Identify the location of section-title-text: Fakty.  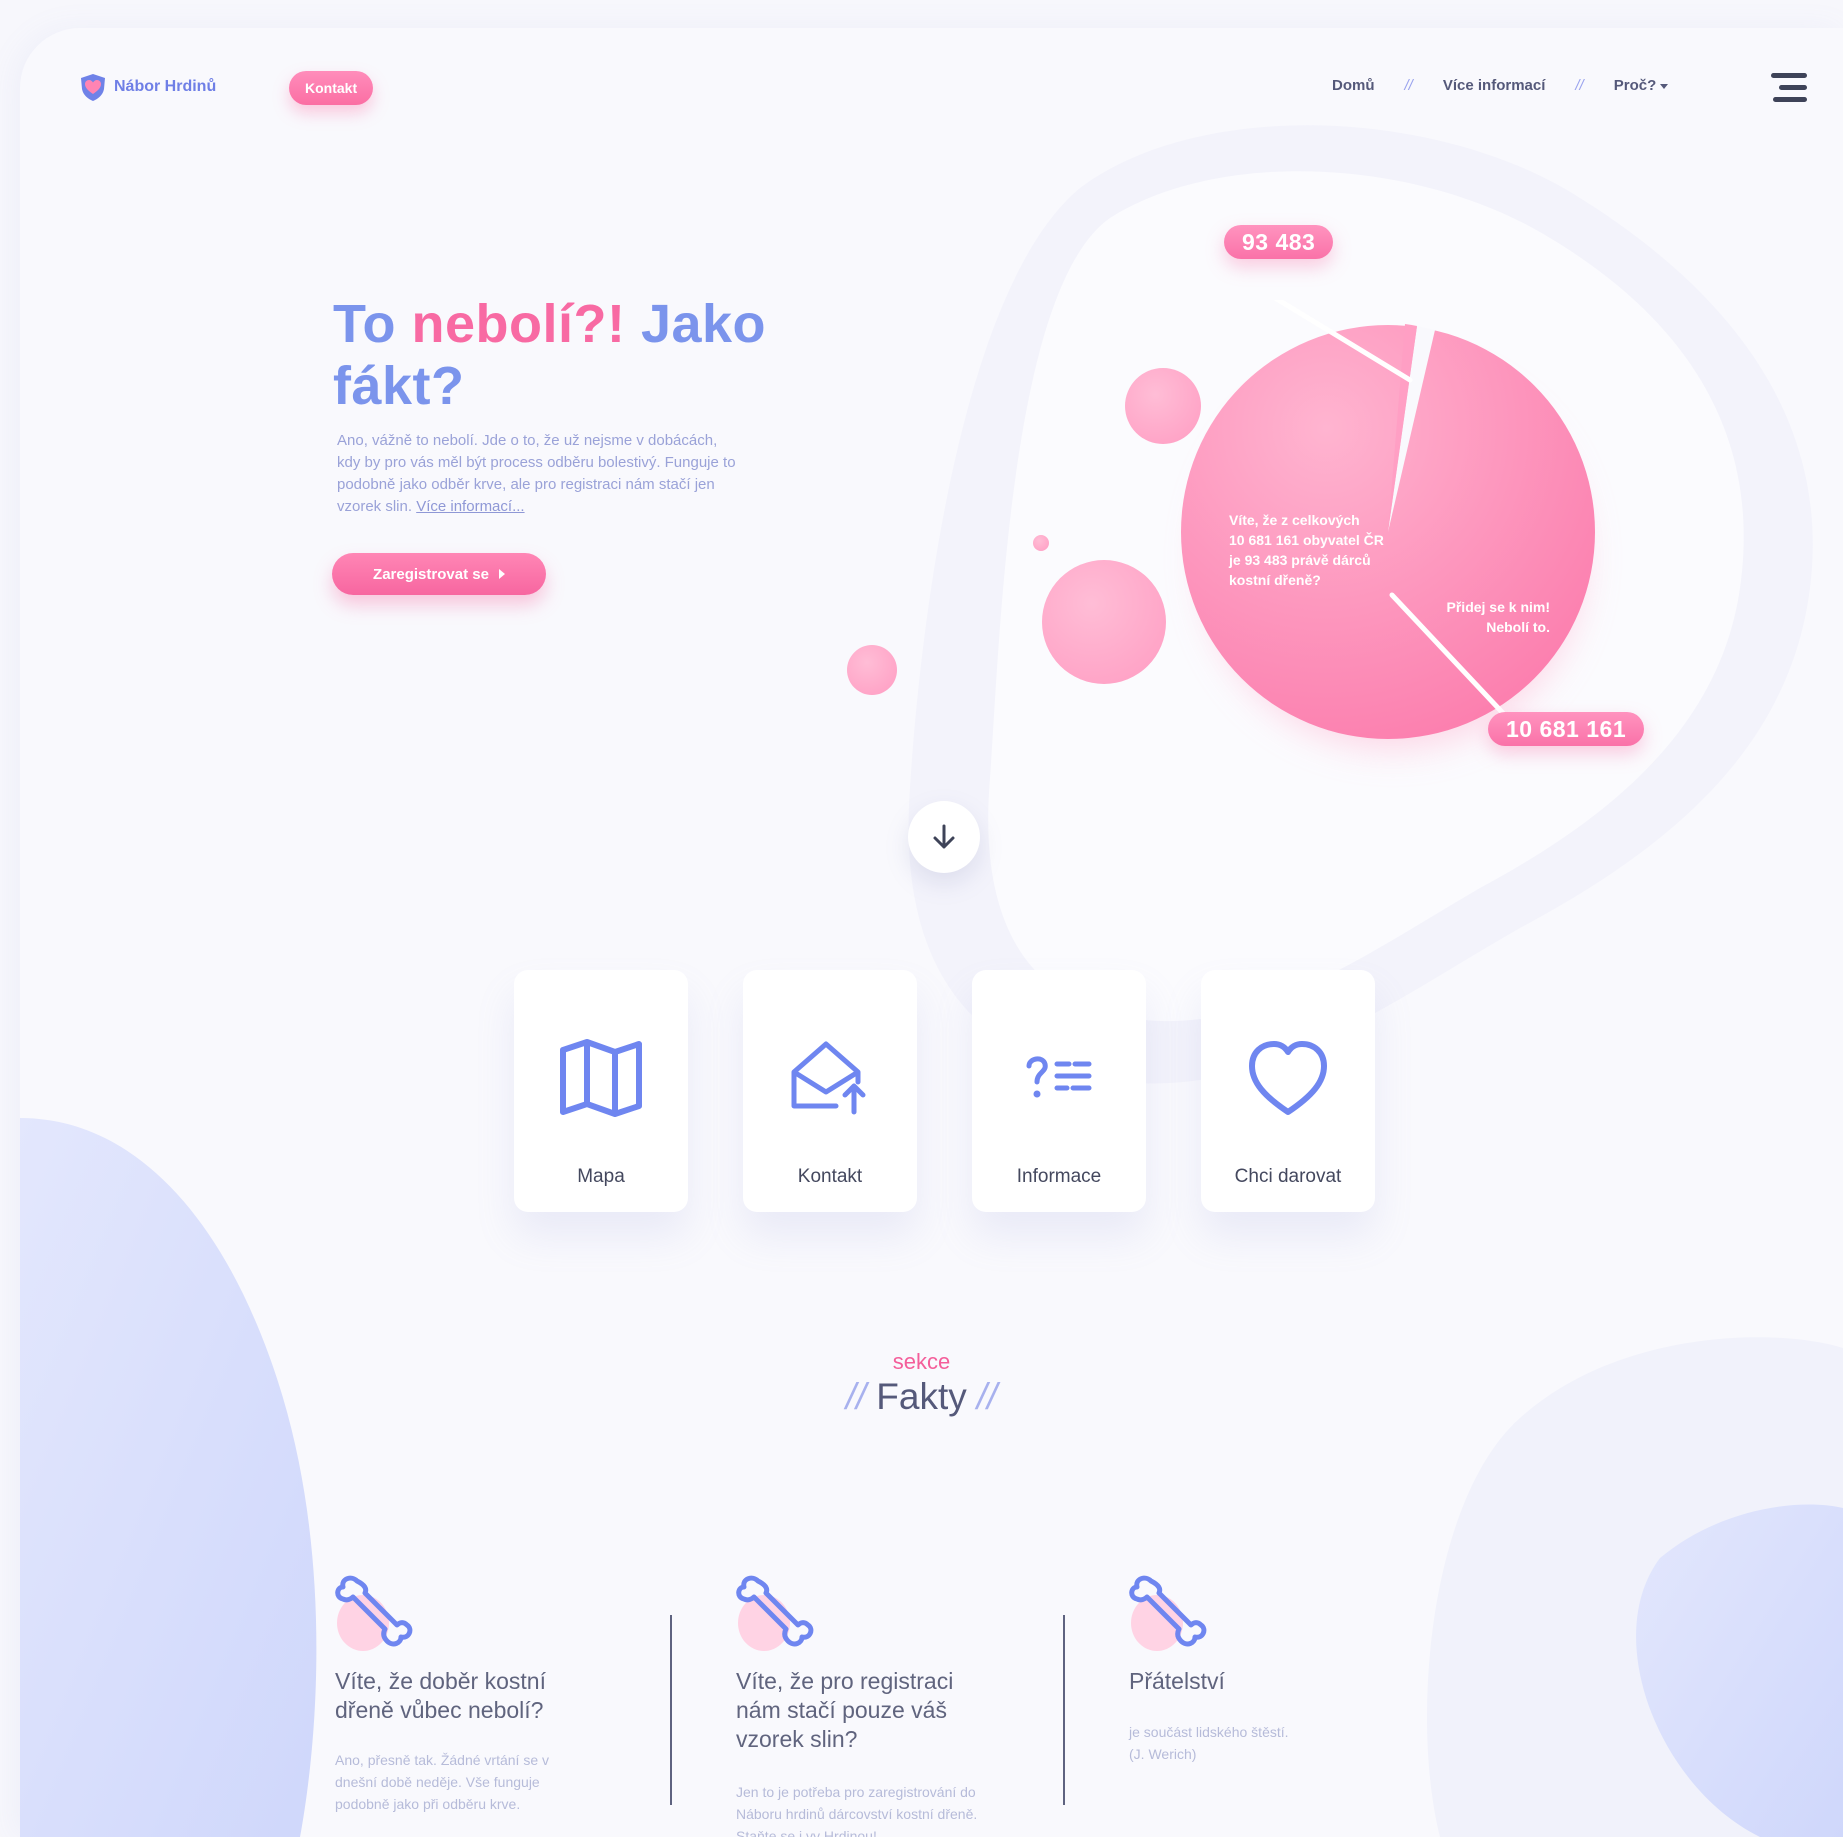
(921, 1396).